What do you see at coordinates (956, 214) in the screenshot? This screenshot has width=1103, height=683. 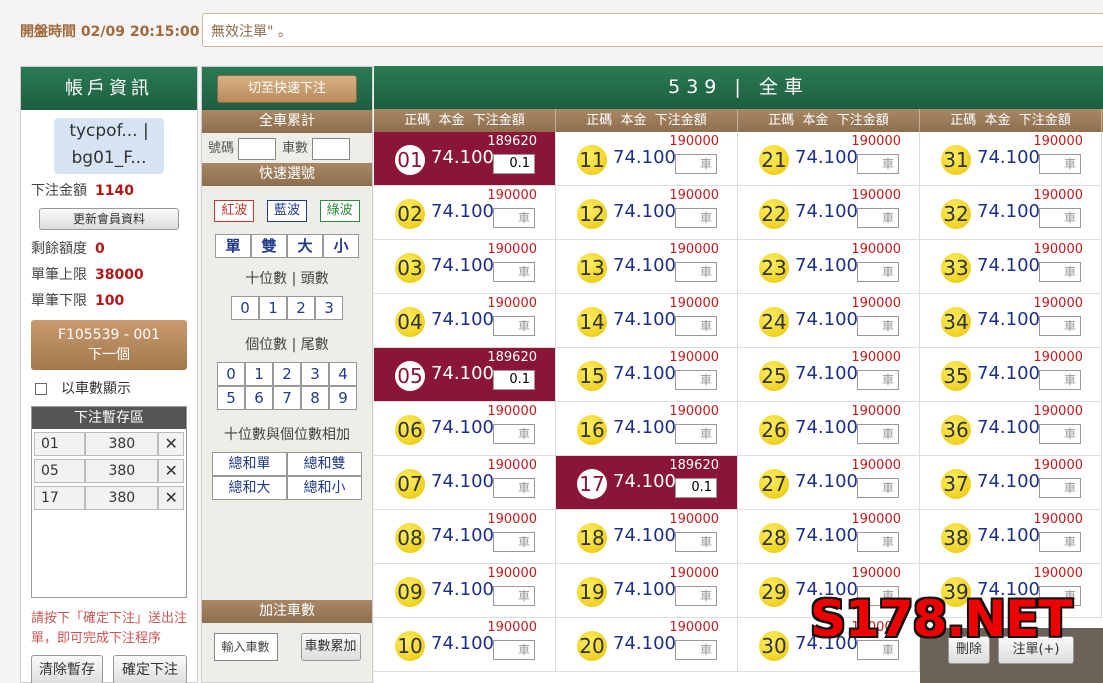 I see `number-ball: 32` at bounding box center [956, 214].